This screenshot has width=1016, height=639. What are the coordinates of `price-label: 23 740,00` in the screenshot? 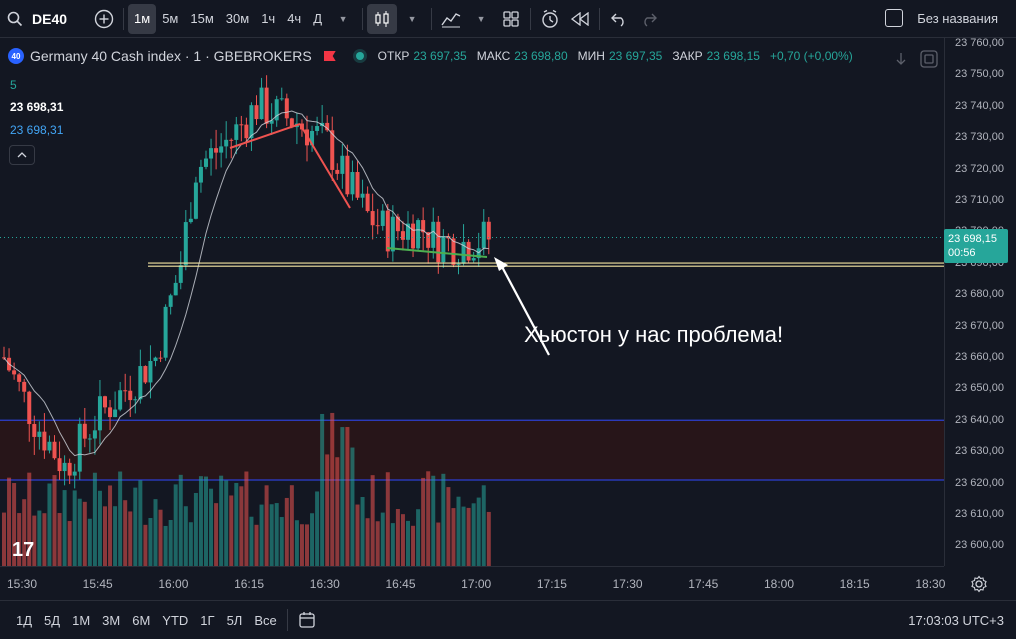 It's located at (979, 105).